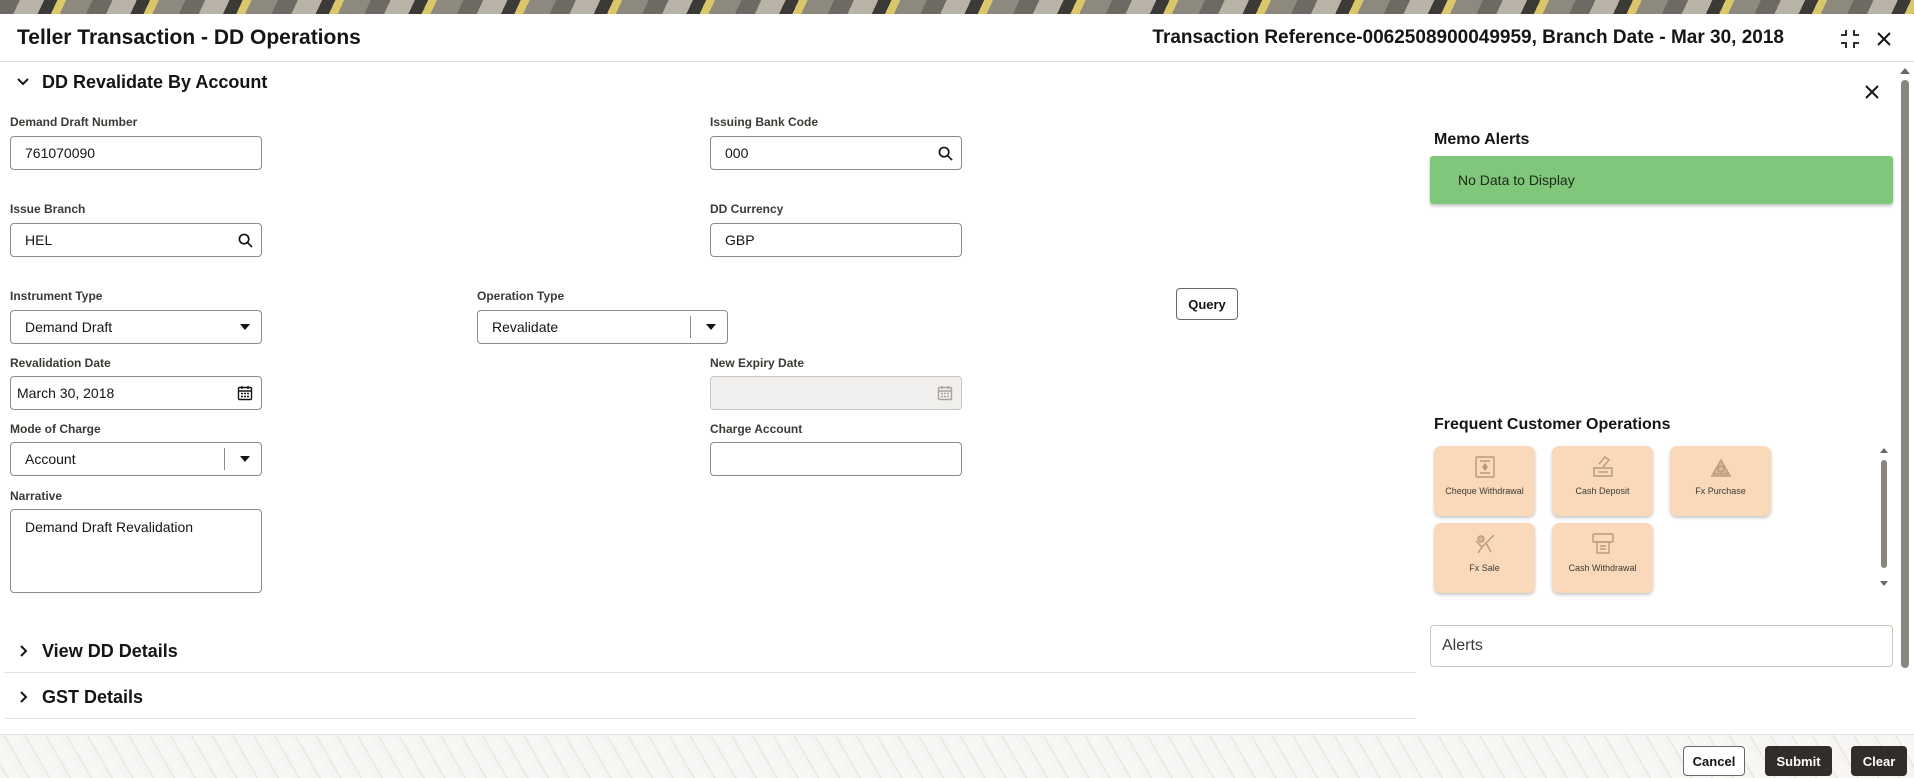  I want to click on header-banner, so click(957, 7).